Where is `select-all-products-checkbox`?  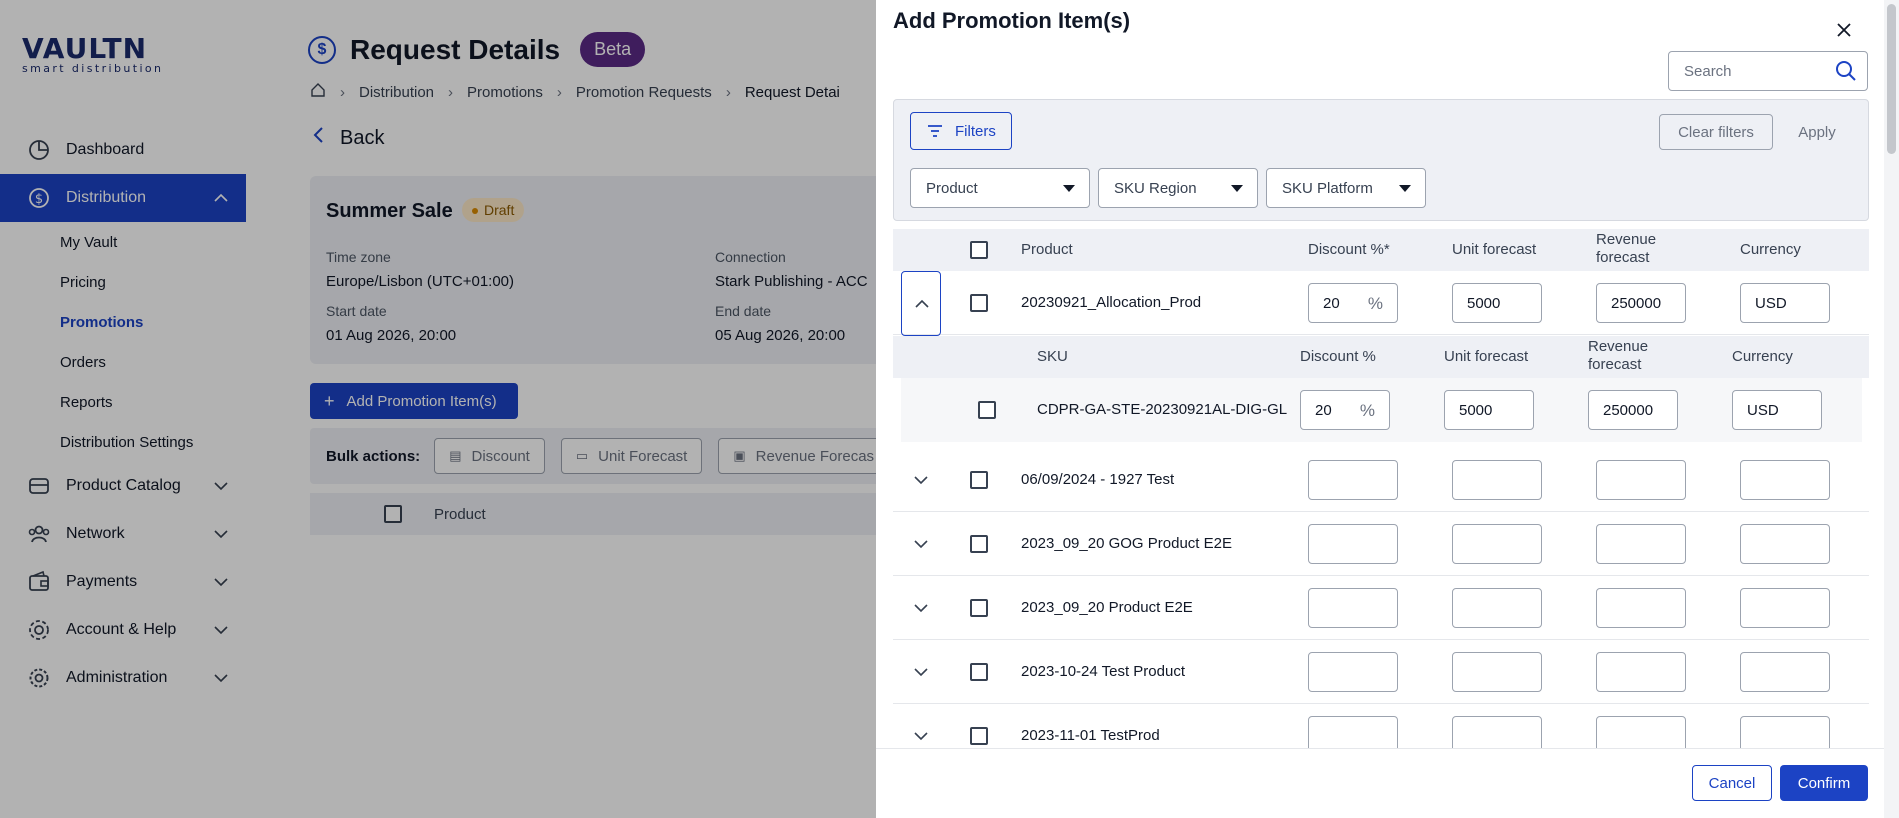
select-all-products-checkbox is located at coordinates (979, 250).